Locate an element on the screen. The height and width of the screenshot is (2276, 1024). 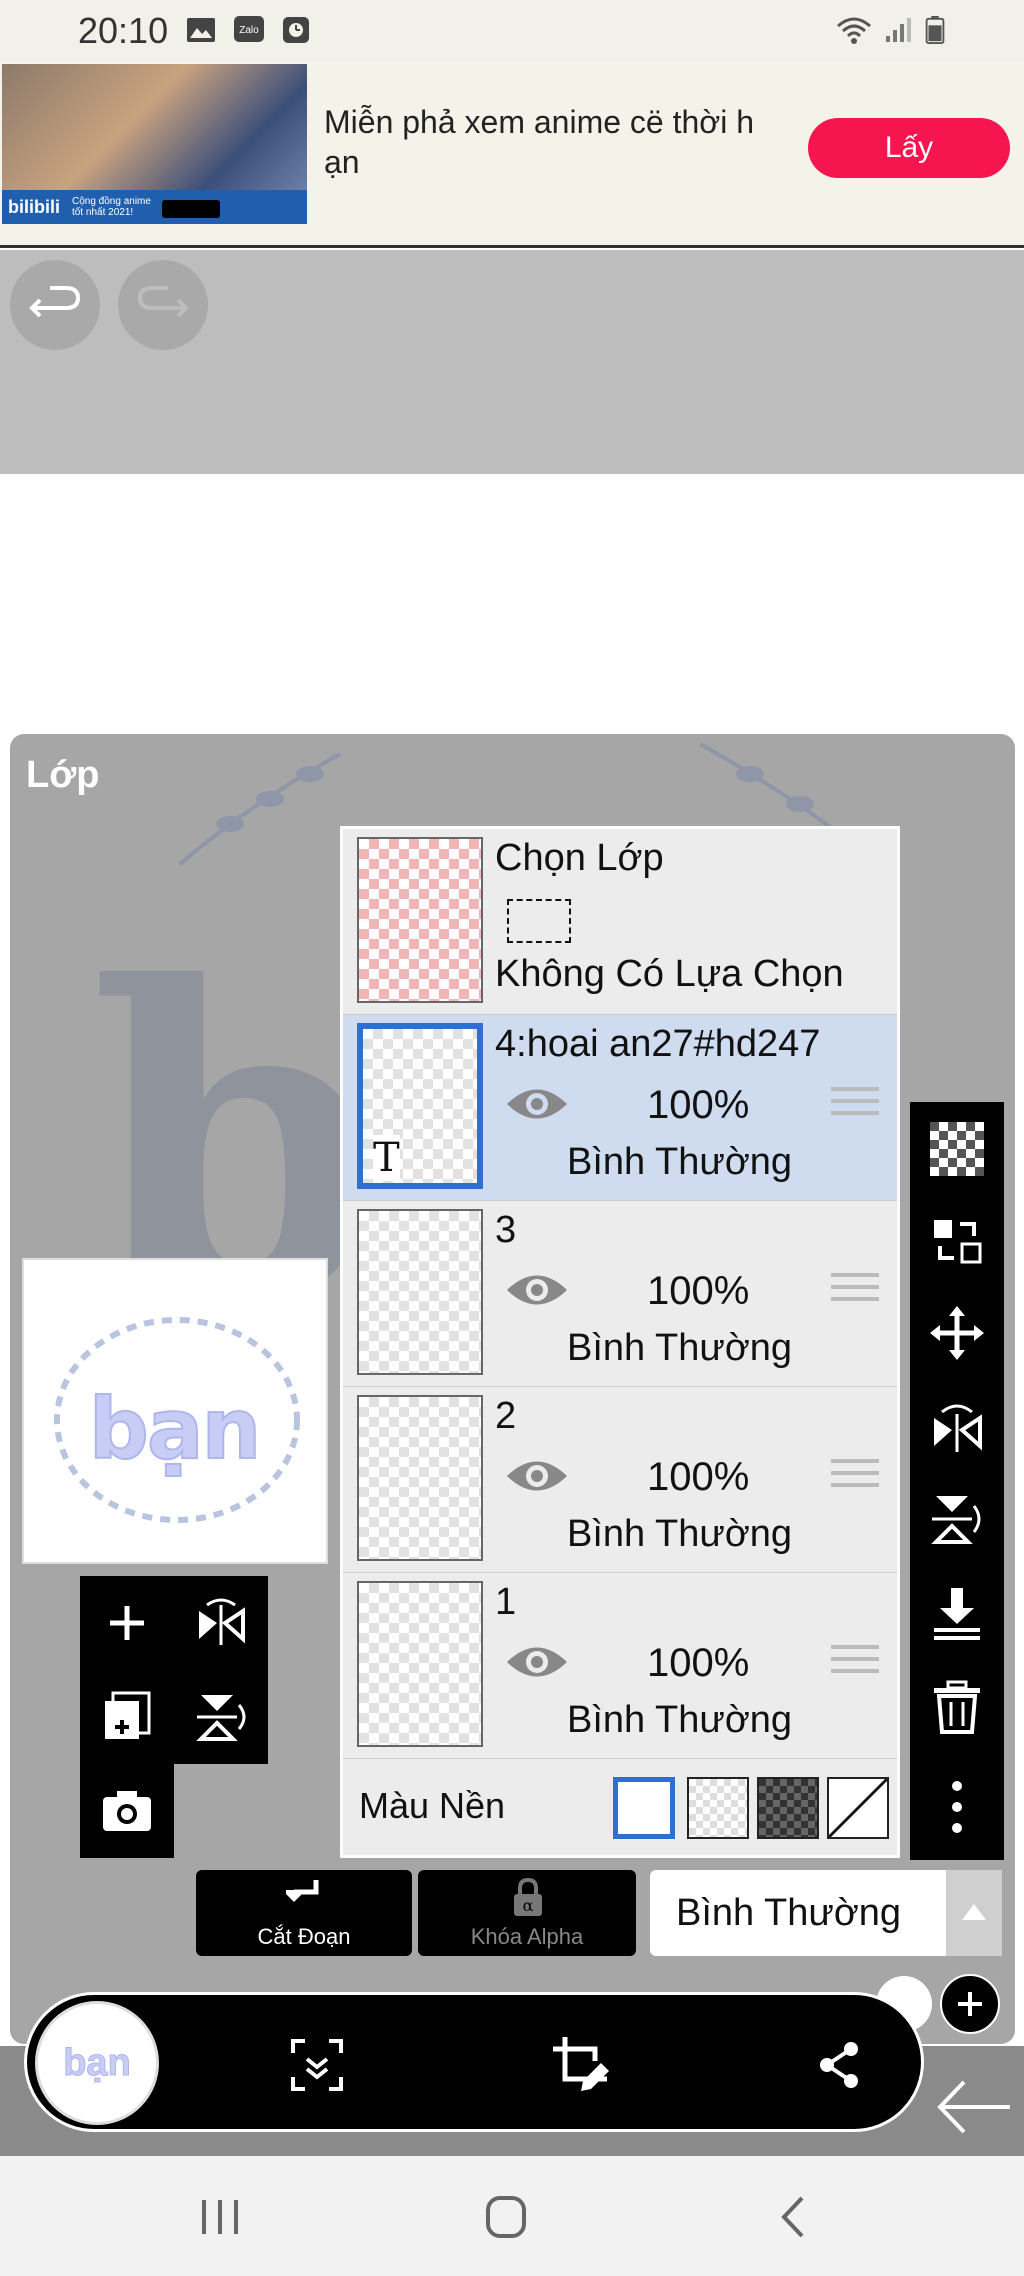
duplicate-layer-button is located at coordinates (127, 1717).